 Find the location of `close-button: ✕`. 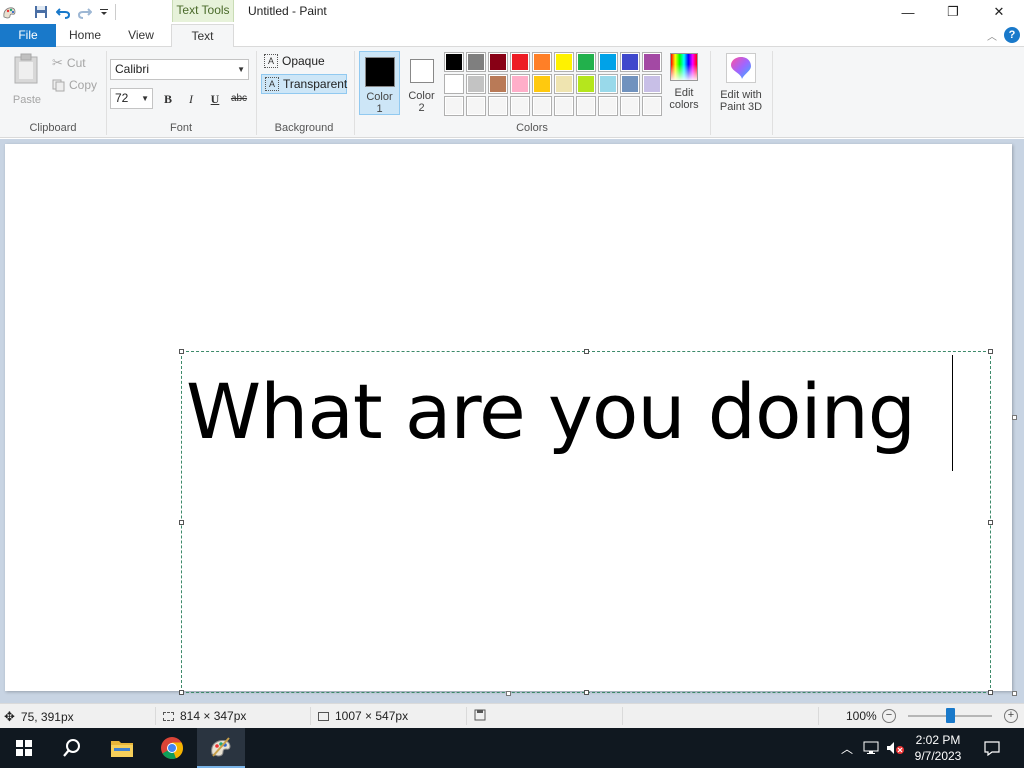

close-button: ✕ is located at coordinates (999, 12).